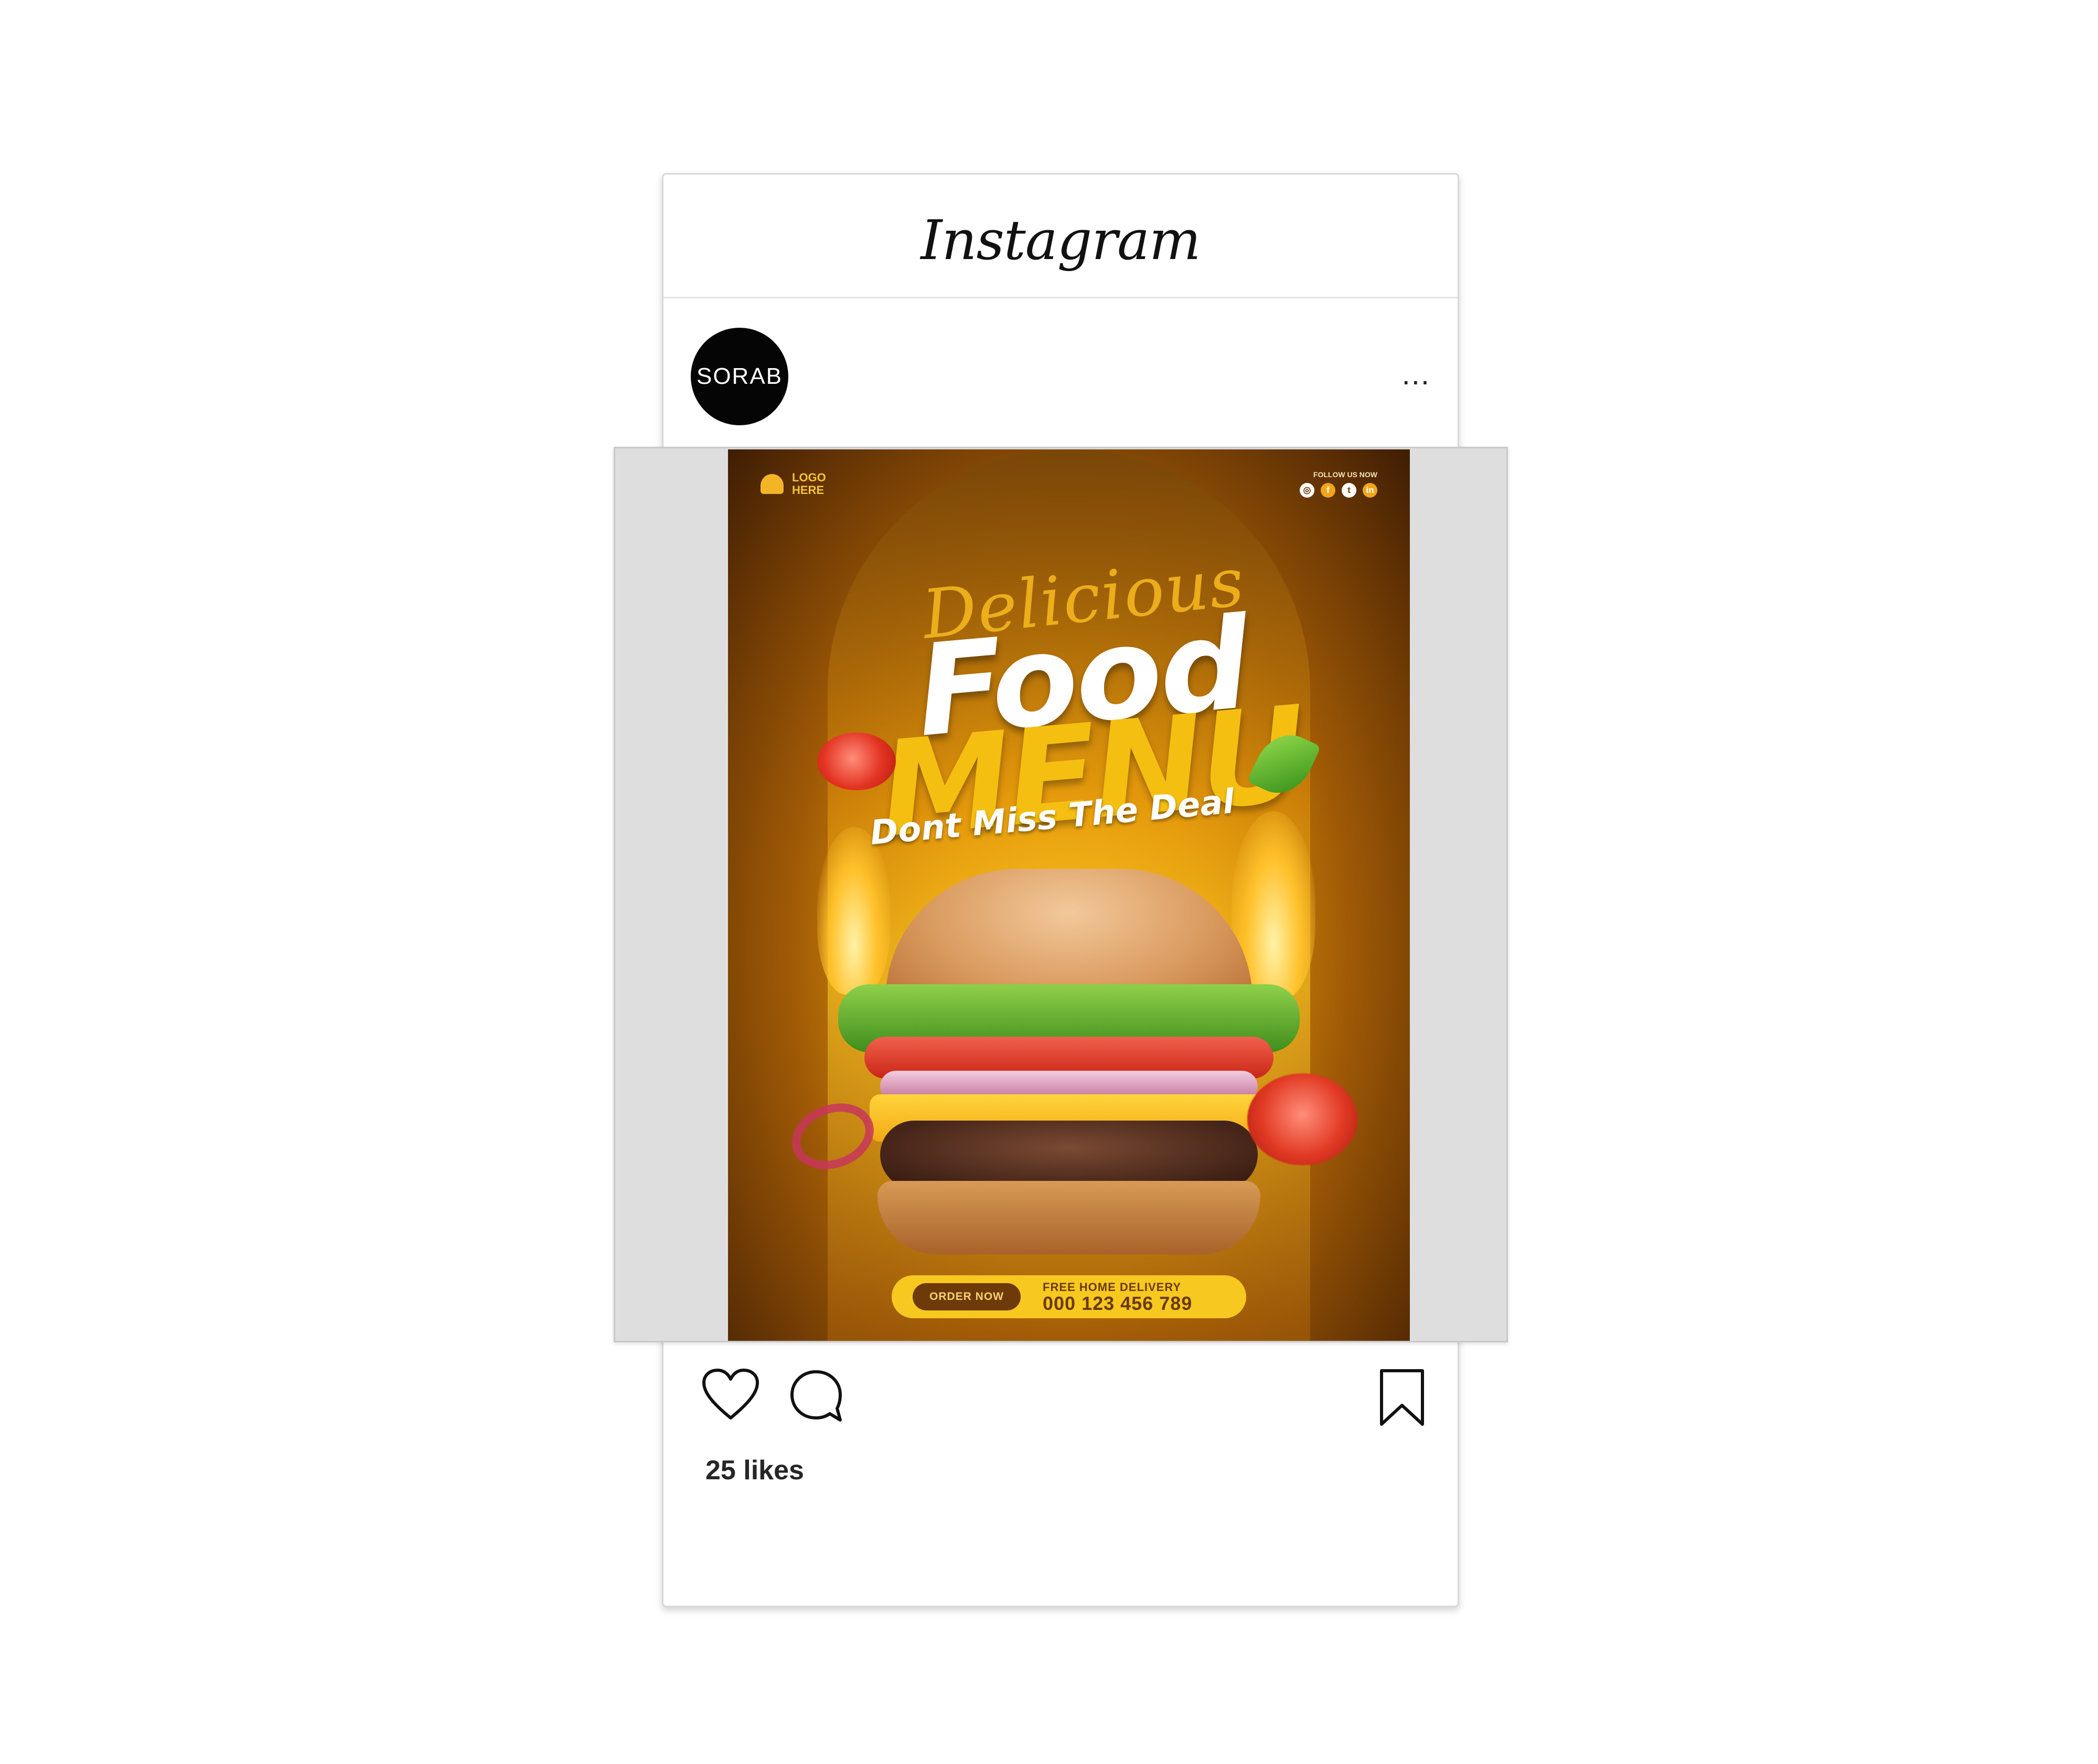  I want to click on poster-logo-text: LOGO HERE, so click(809, 484).